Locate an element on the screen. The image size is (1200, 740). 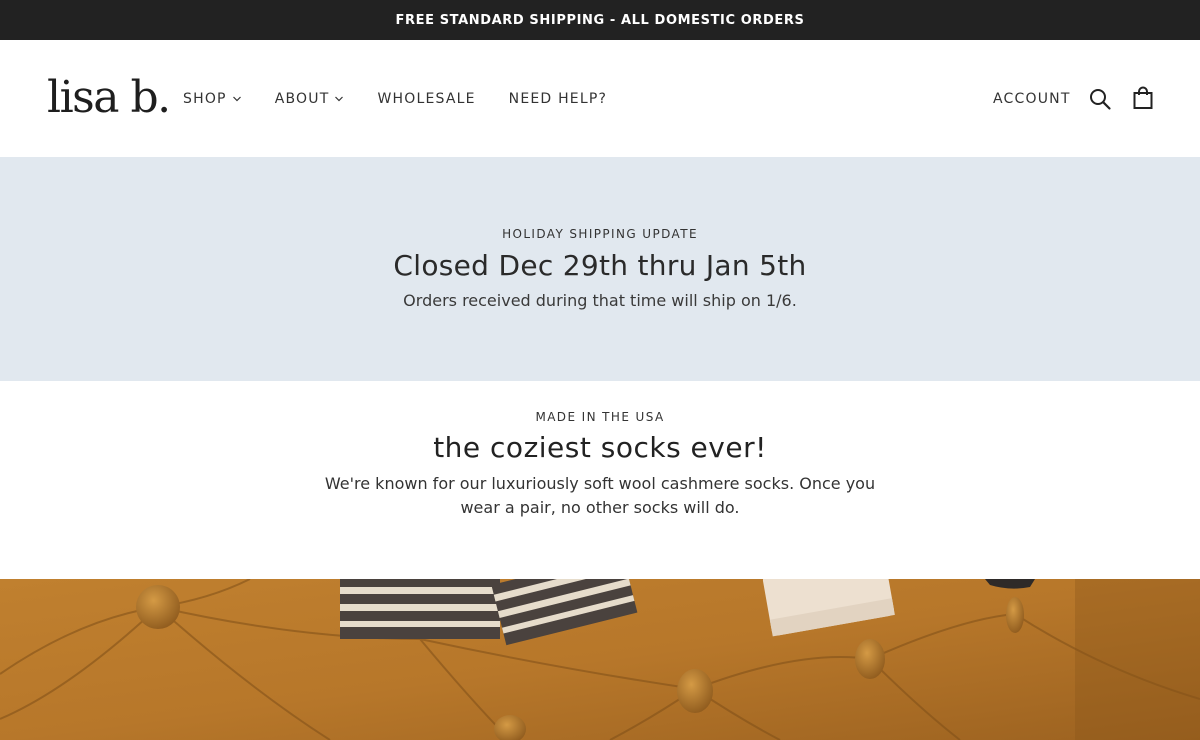
logo: lisa b. is located at coordinates (109, 98).